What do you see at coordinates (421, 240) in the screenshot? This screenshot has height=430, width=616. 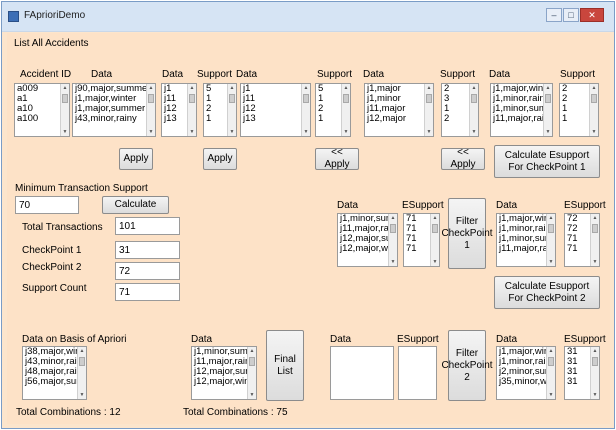 I see `filter1-esupport-list: 71 71 71 71 ▲ ▼` at bounding box center [421, 240].